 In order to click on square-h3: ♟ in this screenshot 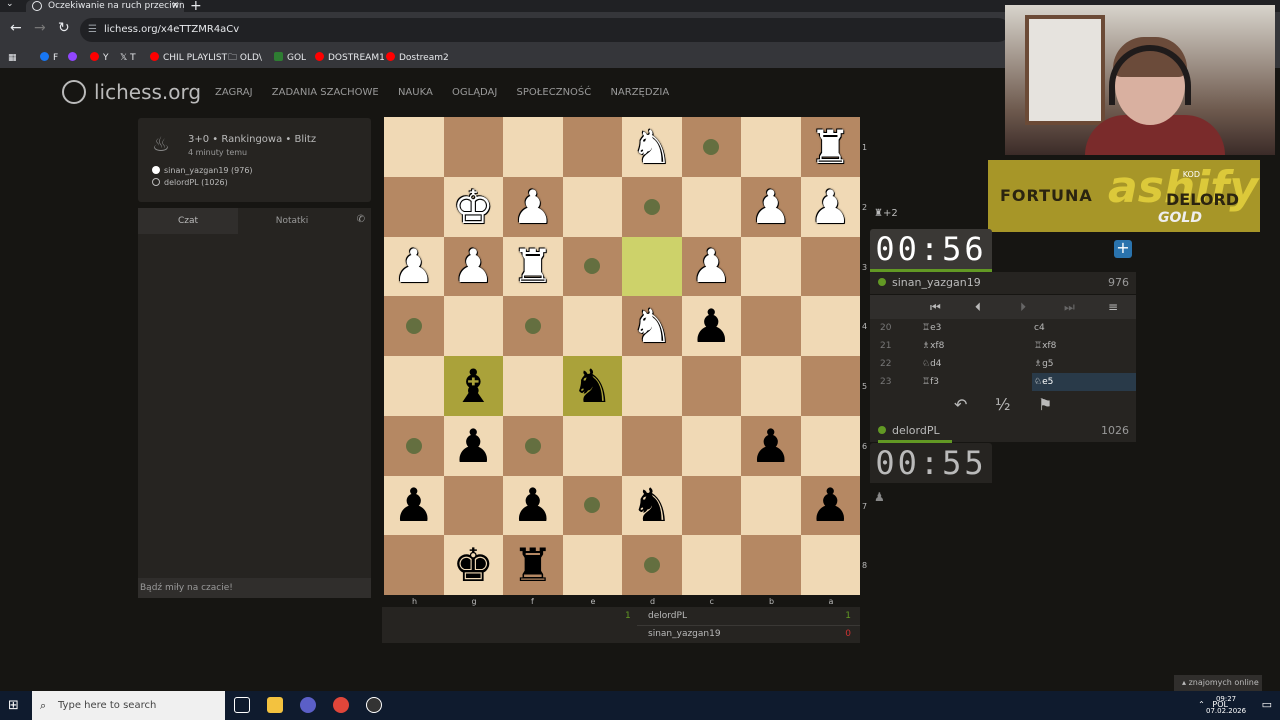, I will do `click(414, 266)`.